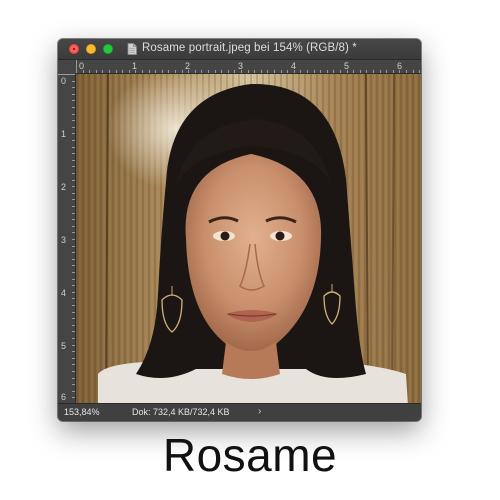 The width and height of the screenshot is (500, 500). Describe the element at coordinates (259, 411) in the screenshot. I see `status-menu-arrow-icon: ›` at that location.